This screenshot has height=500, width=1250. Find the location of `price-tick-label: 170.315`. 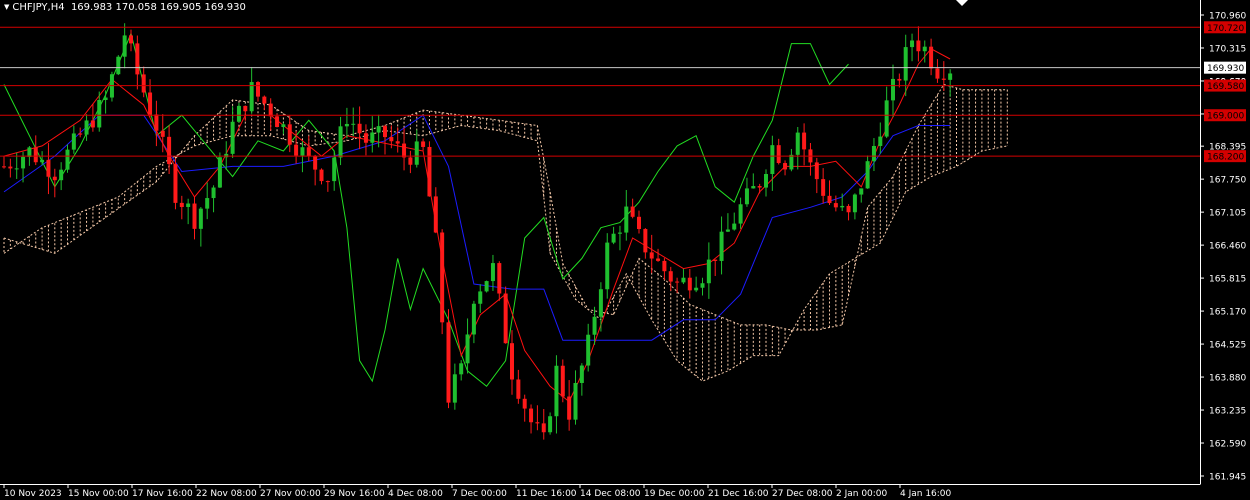

price-tick-label: 170.315 is located at coordinates (1227, 49).